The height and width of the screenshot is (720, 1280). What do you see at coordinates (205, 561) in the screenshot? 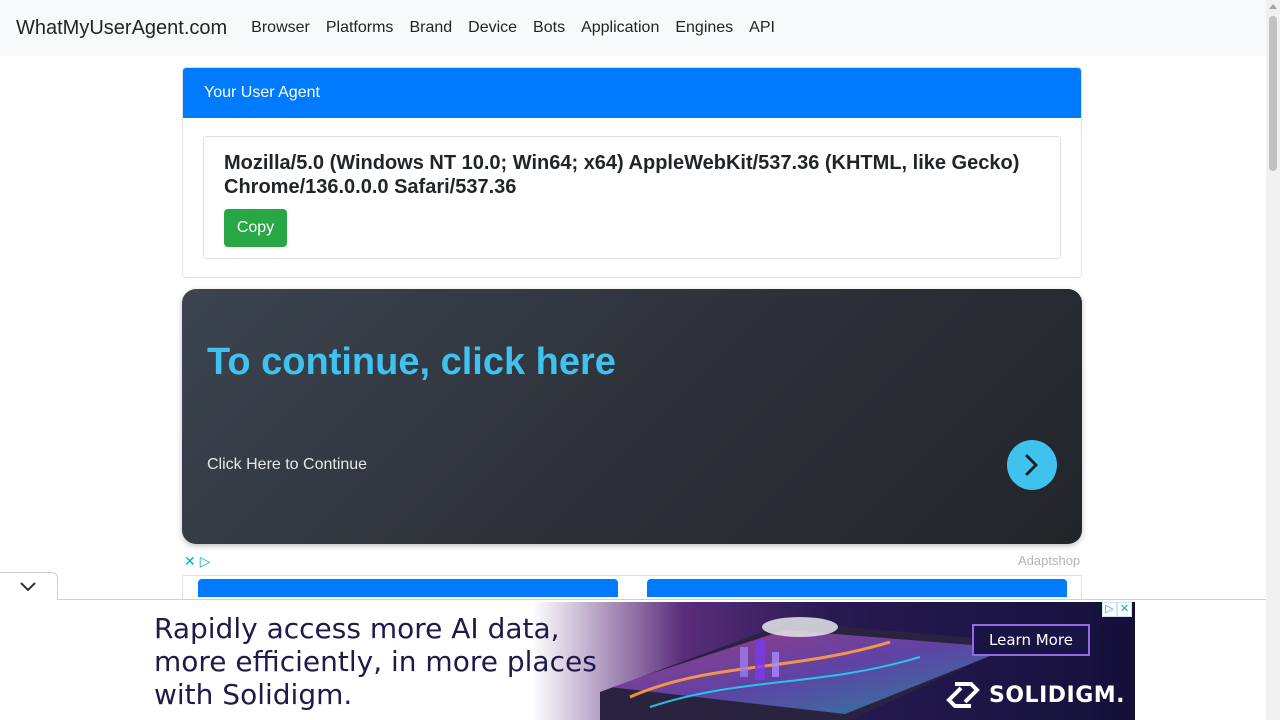
I see `ad-choices-icon: ▷` at bounding box center [205, 561].